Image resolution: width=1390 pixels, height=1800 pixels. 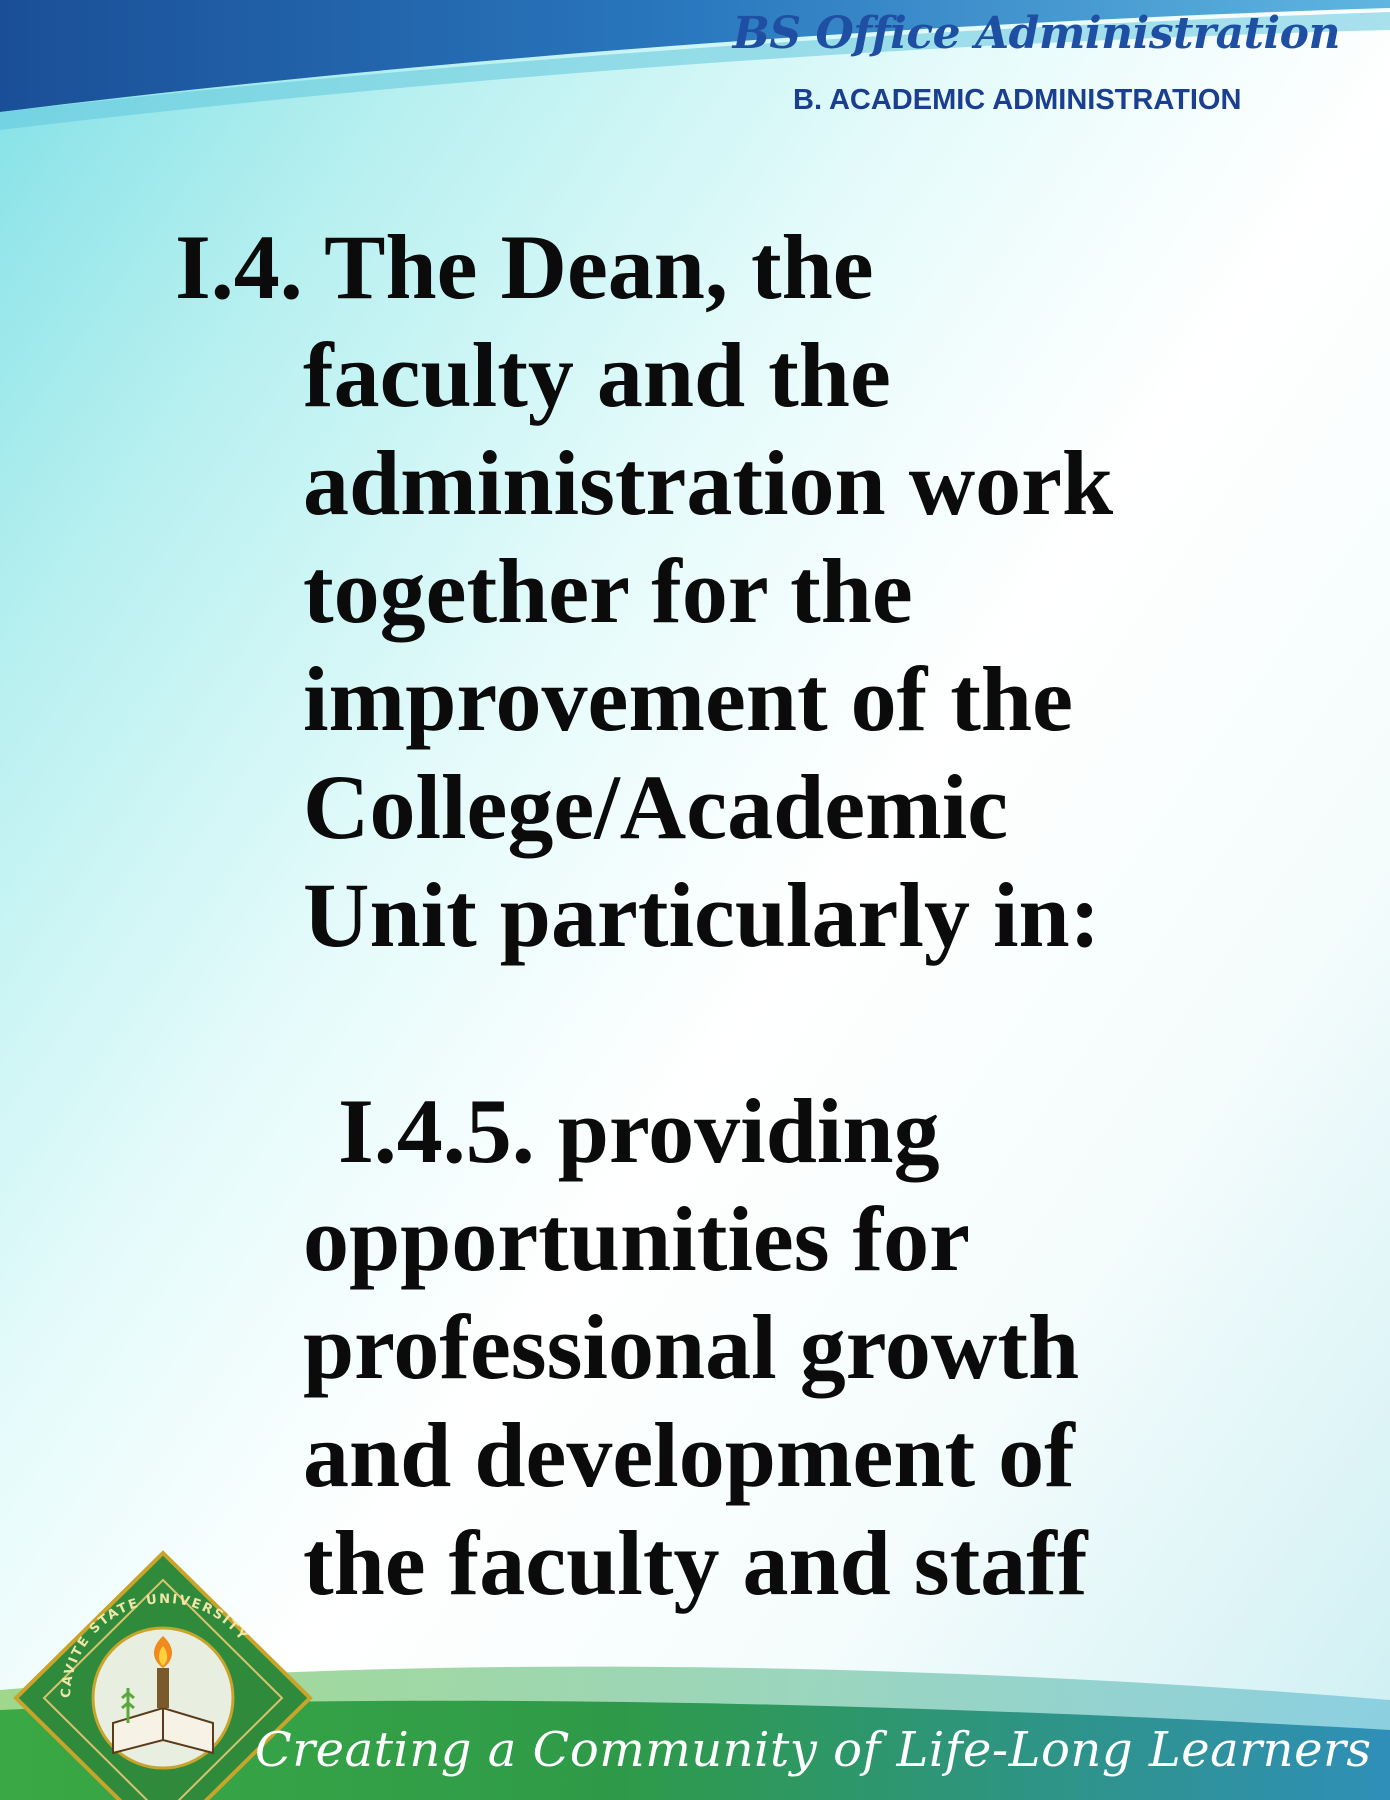 What do you see at coordinates (636, 1239) in the screenshot?
I see `subitem-line: opportunities for` at bounding box center [636, 1239].